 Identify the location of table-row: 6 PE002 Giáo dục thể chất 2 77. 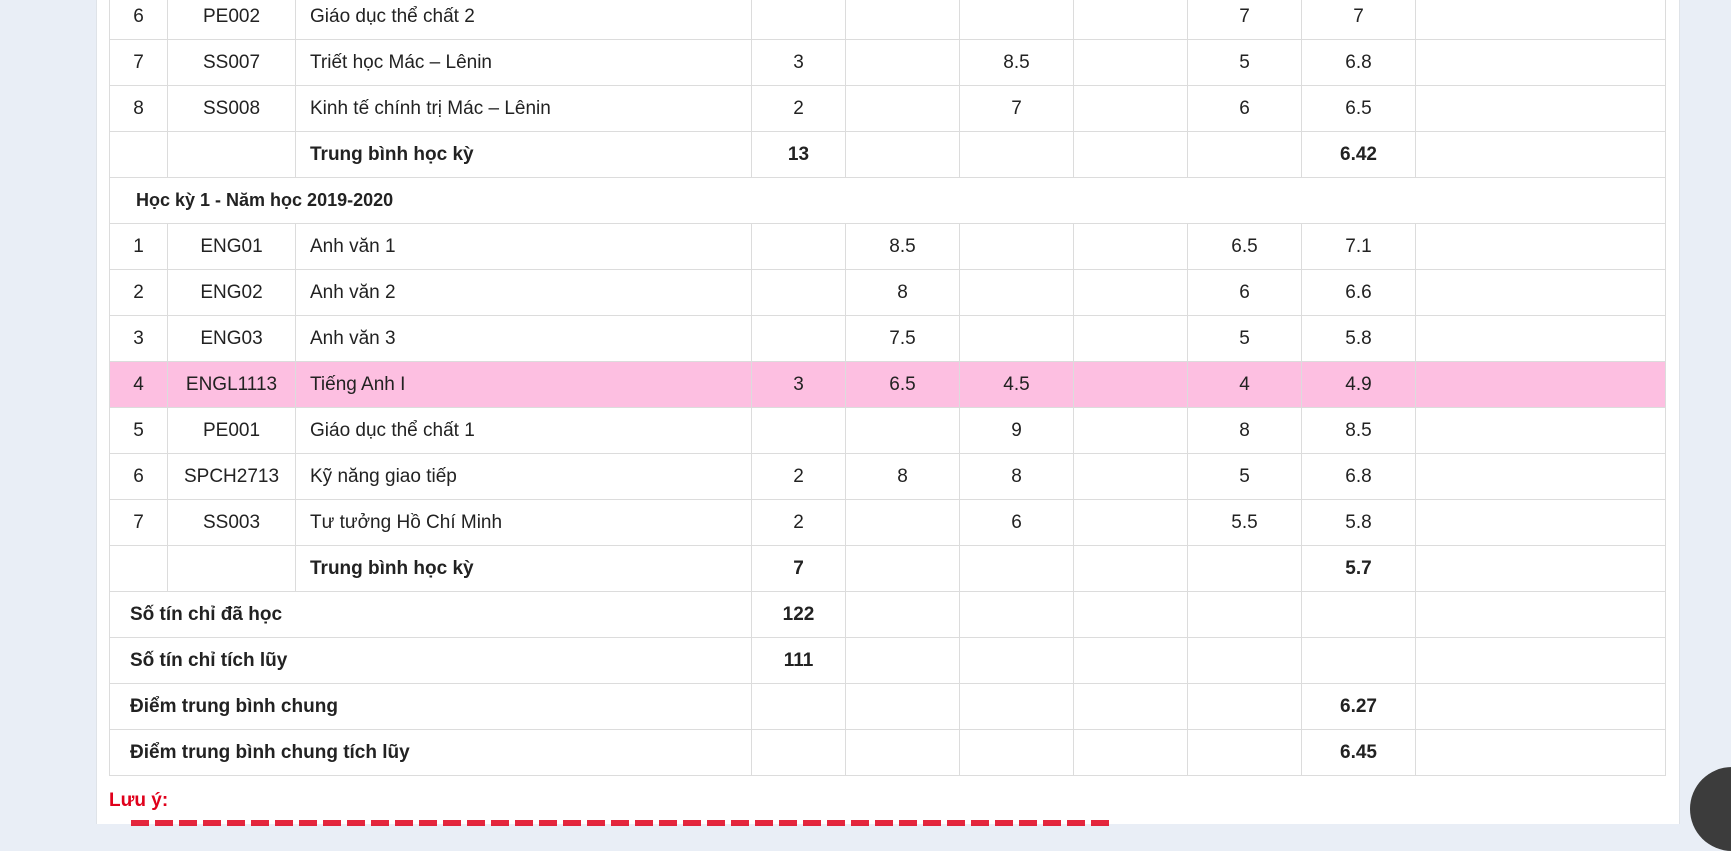
(887, 20).